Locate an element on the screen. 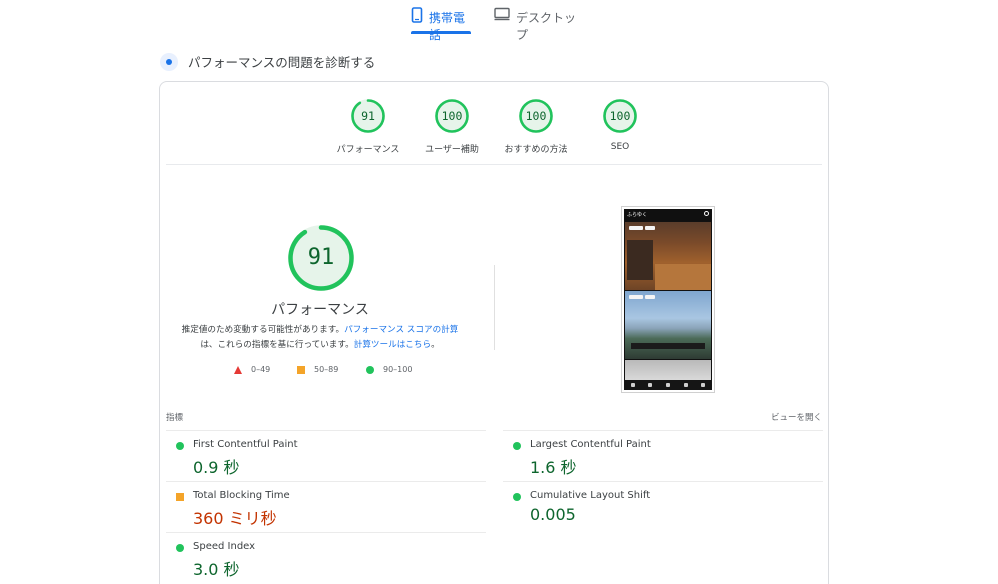  vertical-divider is located at coordinates (494, 307).